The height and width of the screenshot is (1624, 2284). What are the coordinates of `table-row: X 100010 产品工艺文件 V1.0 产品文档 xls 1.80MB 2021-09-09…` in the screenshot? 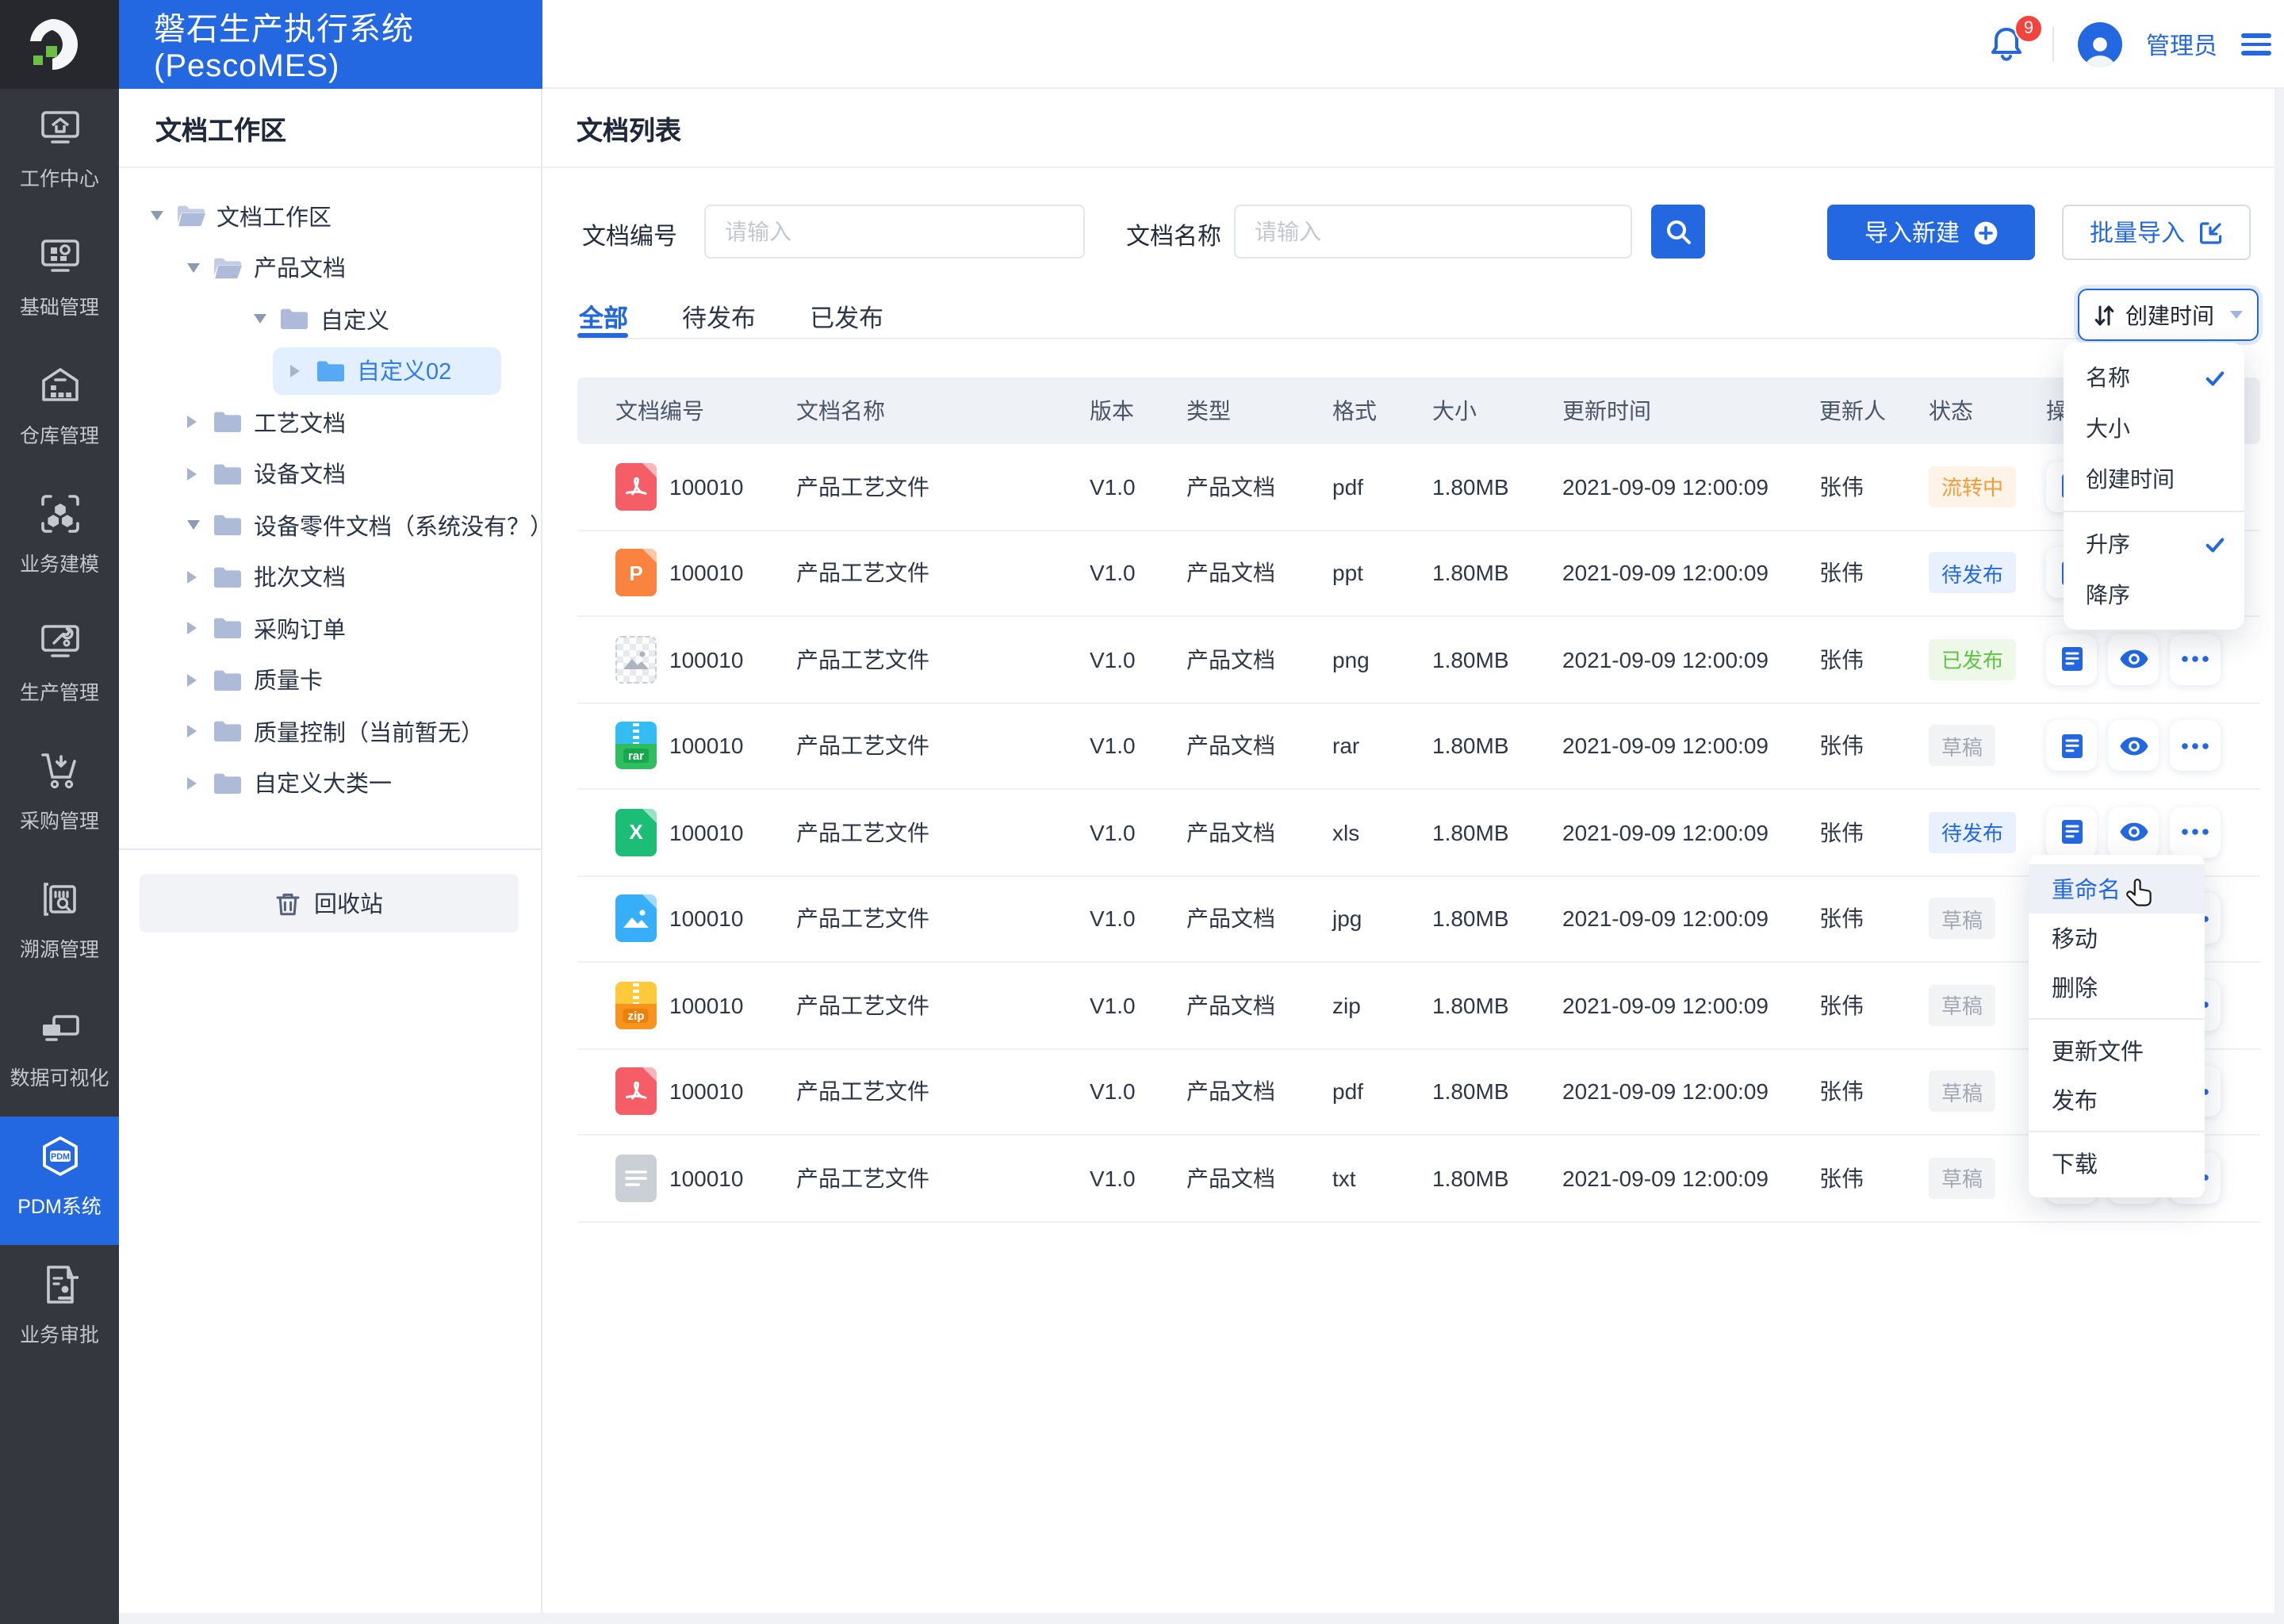 It's located at (1418, 833).